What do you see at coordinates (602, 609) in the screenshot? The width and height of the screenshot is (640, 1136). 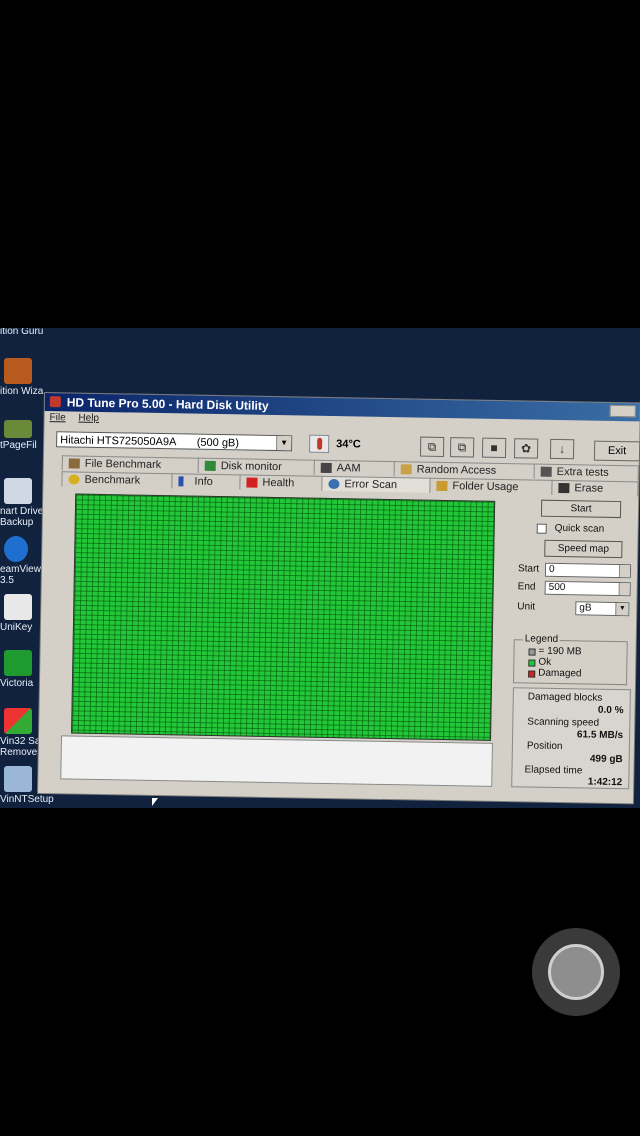 I see `unit-select: gB ▼` at bounding box center [602, 609].